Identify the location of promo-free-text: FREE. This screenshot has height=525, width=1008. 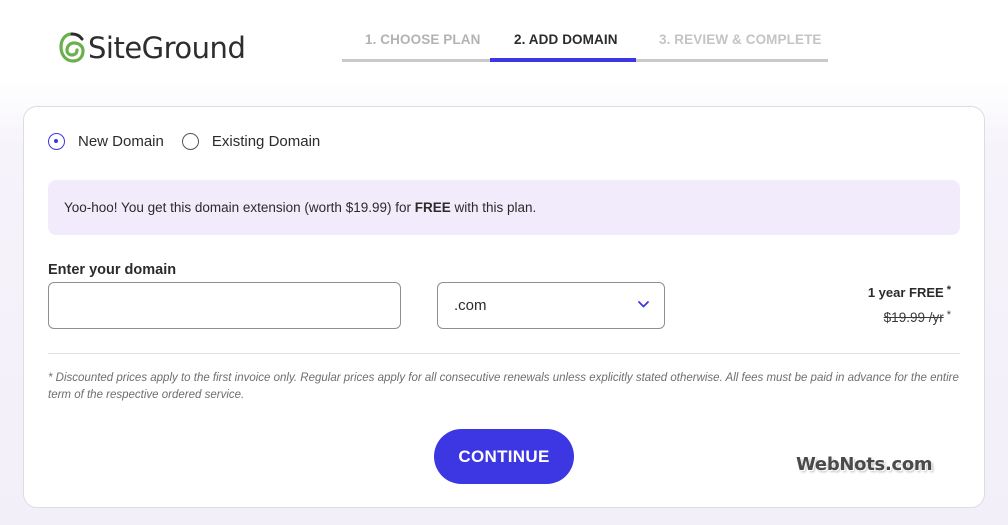
(432, 207).